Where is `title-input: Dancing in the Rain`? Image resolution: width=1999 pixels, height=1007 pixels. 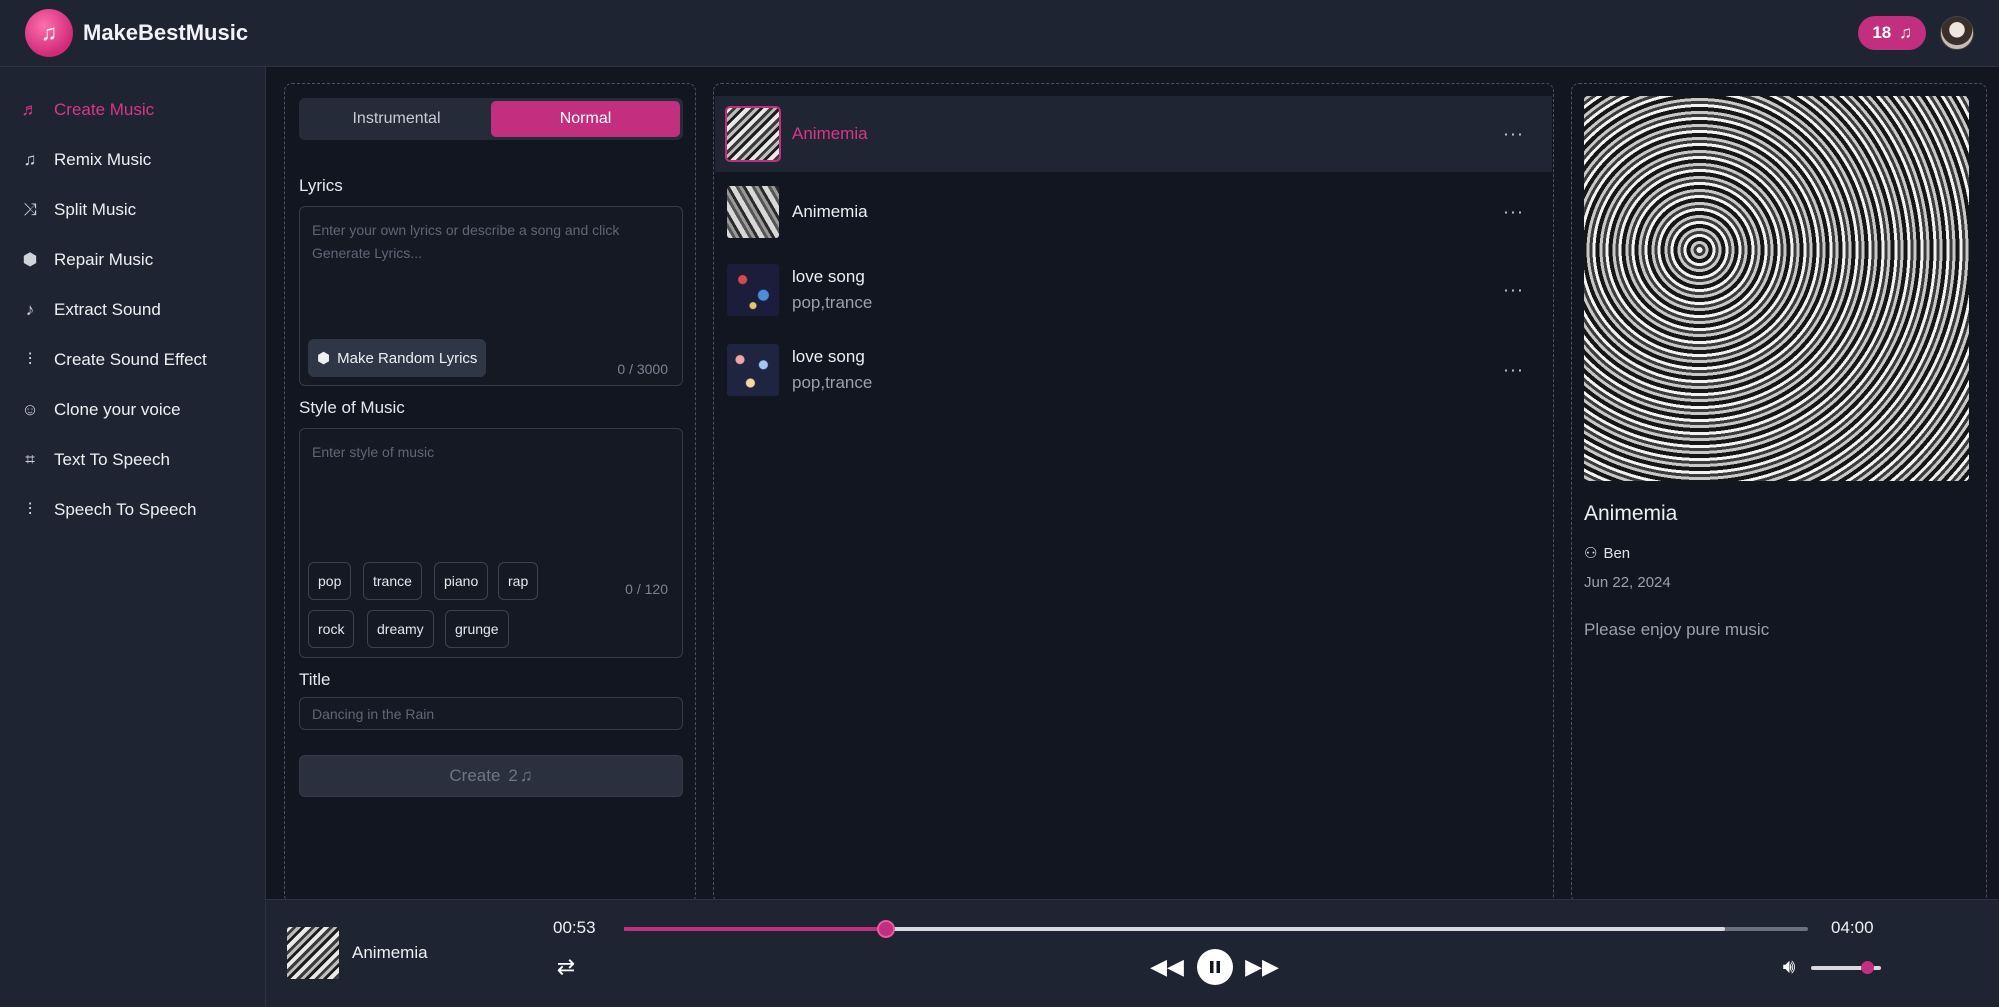
title-input: Dancing in the Rain is located at coordinates (491, 713).